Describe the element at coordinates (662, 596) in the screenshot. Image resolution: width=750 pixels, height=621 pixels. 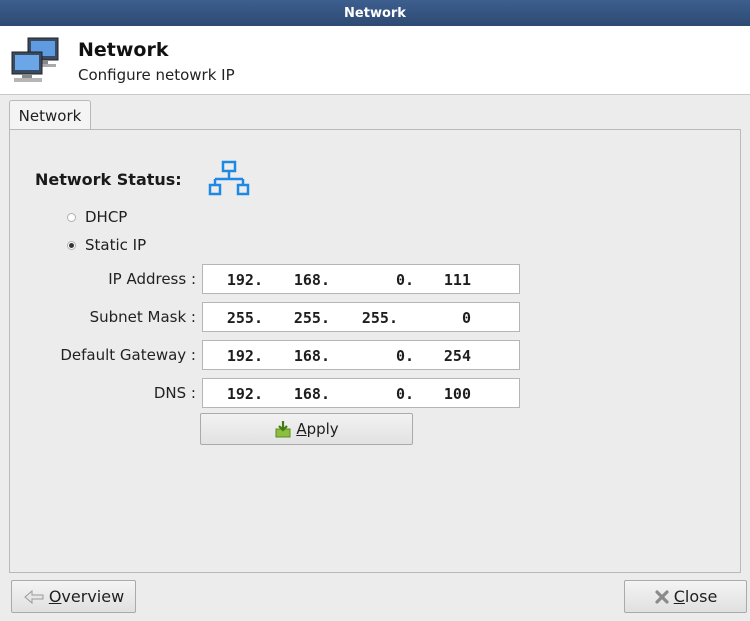
I see `close-x-icon` at that location.